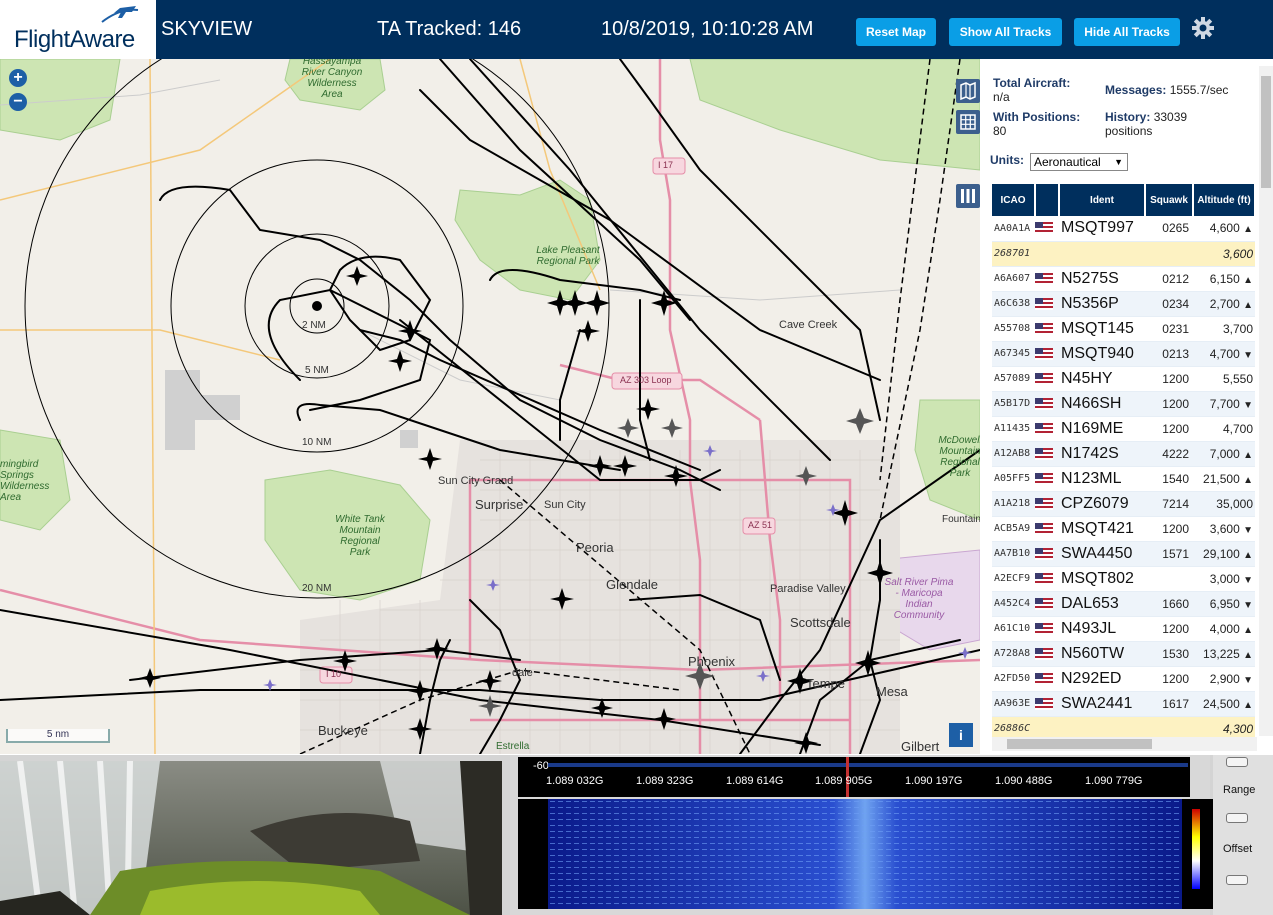 This screenshot has width=1273, height=915. What do you see at coordinates (1123, 229) in the screenshot?
I see `aircraft-row: AA0A1A MSQT997 0265 4,600 ▲` at bounding box center [1123, 229].